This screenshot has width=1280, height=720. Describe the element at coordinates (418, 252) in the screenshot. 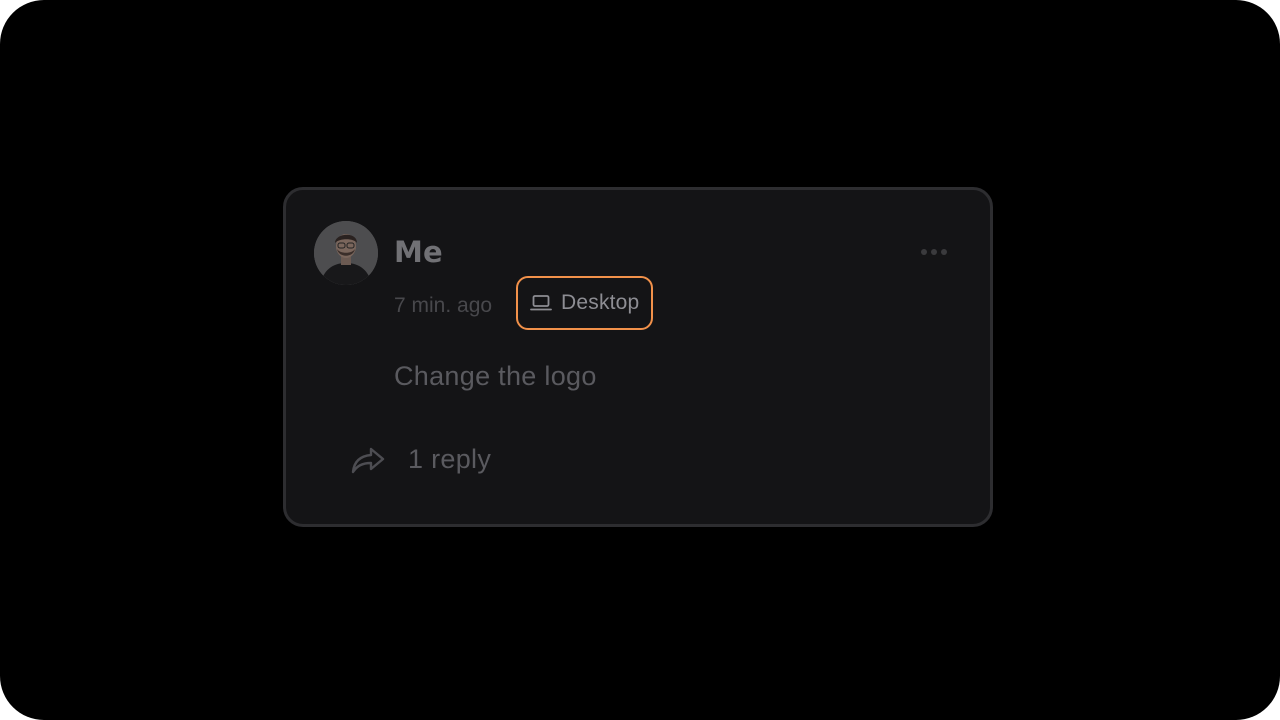

I see `author-name: Me` at that location.